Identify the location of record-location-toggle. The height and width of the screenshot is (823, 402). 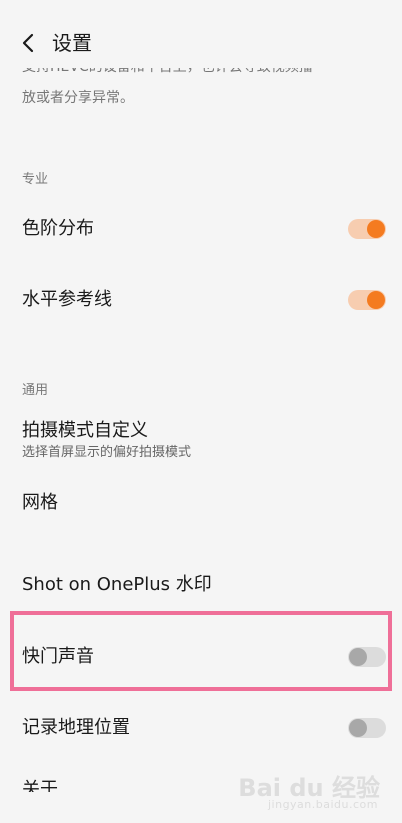
(367, 728).